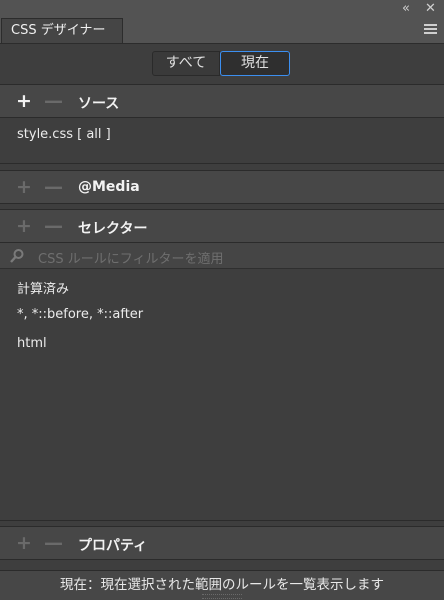  What do you see at coordinates (222, 31) in the screenshot?
I see `tab-bar: CSS デザイナー` at bounding box center [222, 31].